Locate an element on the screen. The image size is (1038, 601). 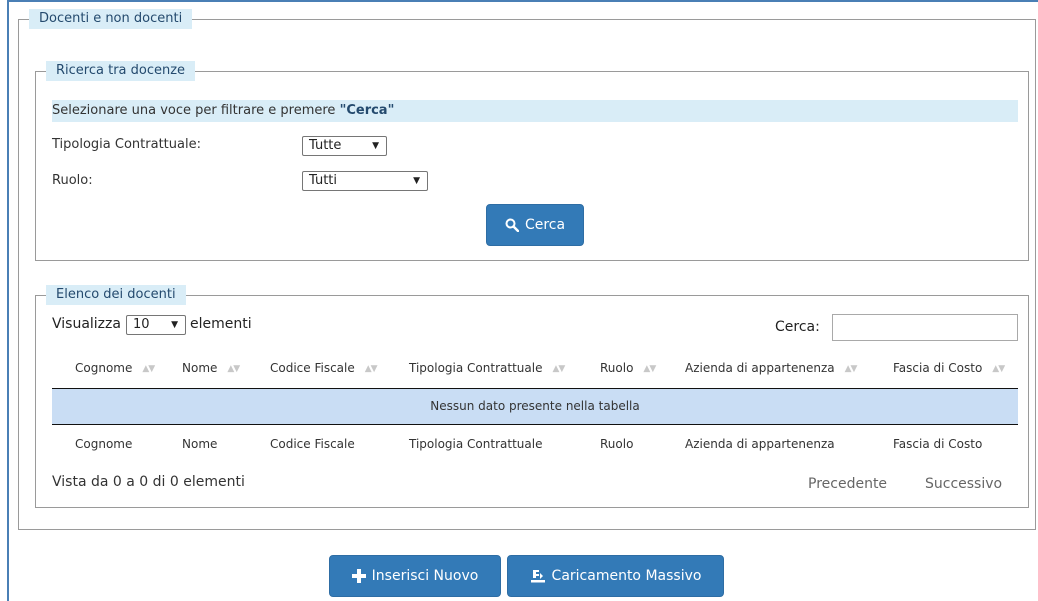
ruolo-select: Tutti ▼ is located at coordinates (365, 181).